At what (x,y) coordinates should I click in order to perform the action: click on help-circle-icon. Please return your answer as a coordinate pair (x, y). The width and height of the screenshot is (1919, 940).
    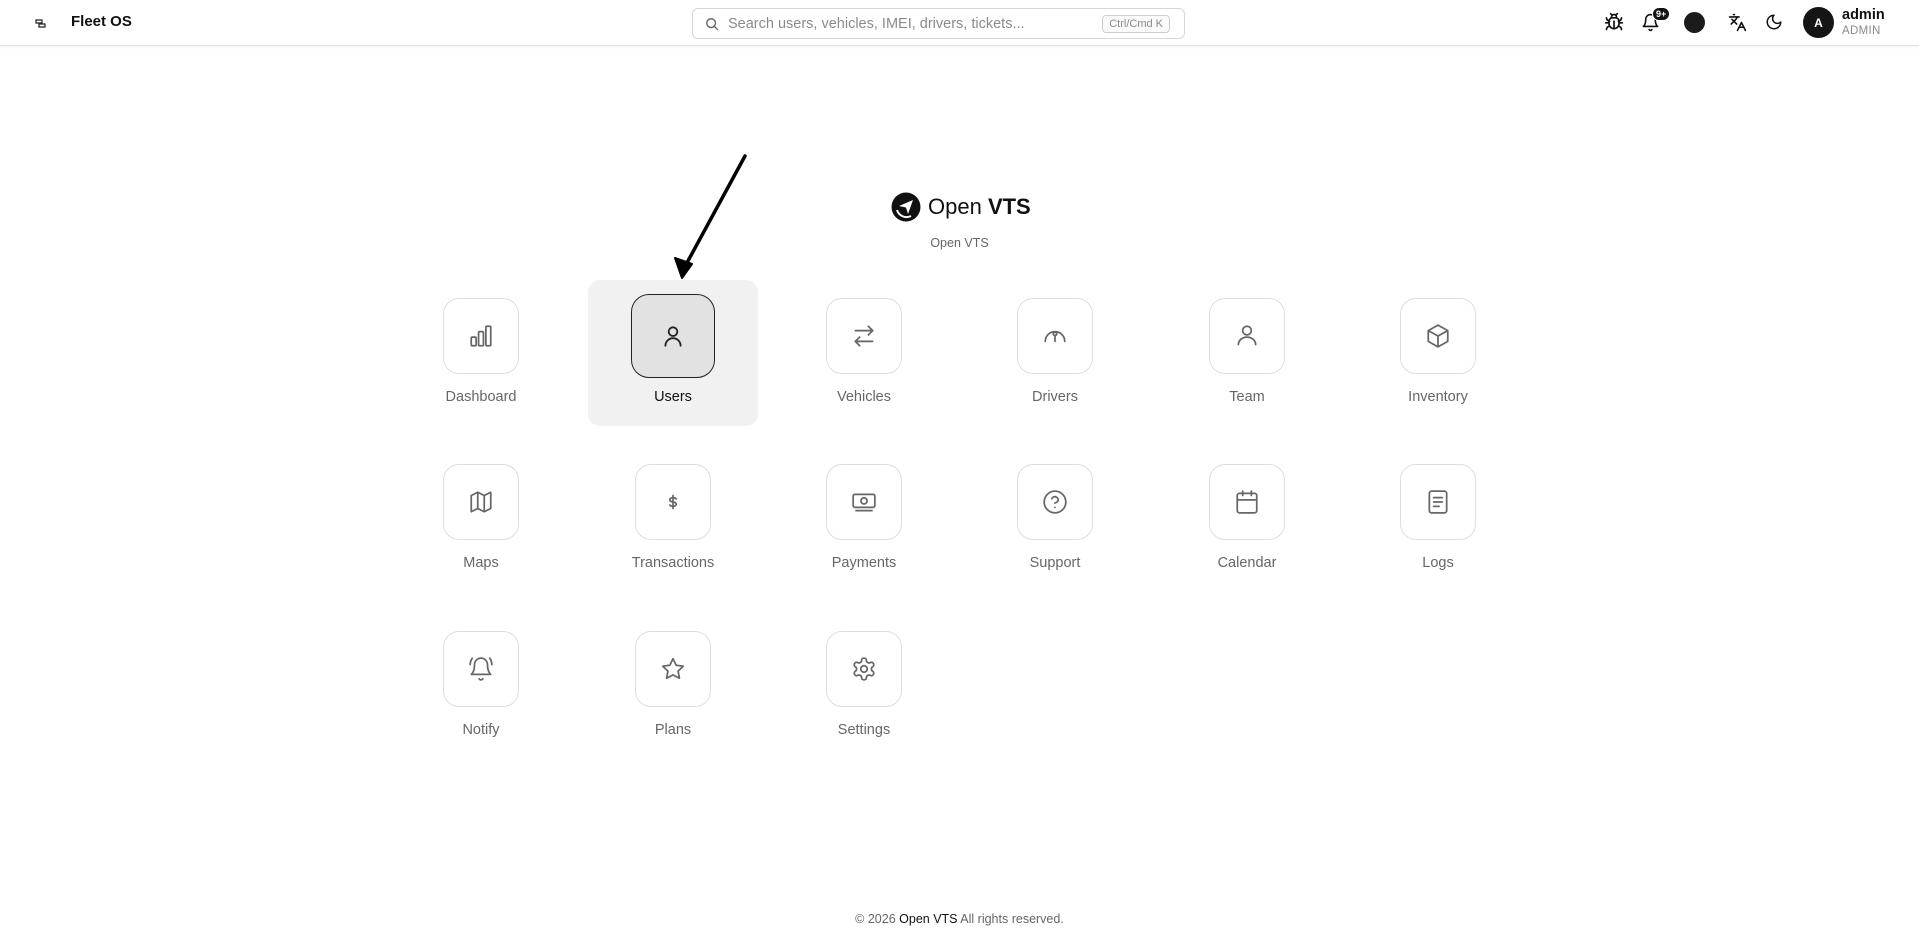
    Looking at the image, I should click on (1055, 502).